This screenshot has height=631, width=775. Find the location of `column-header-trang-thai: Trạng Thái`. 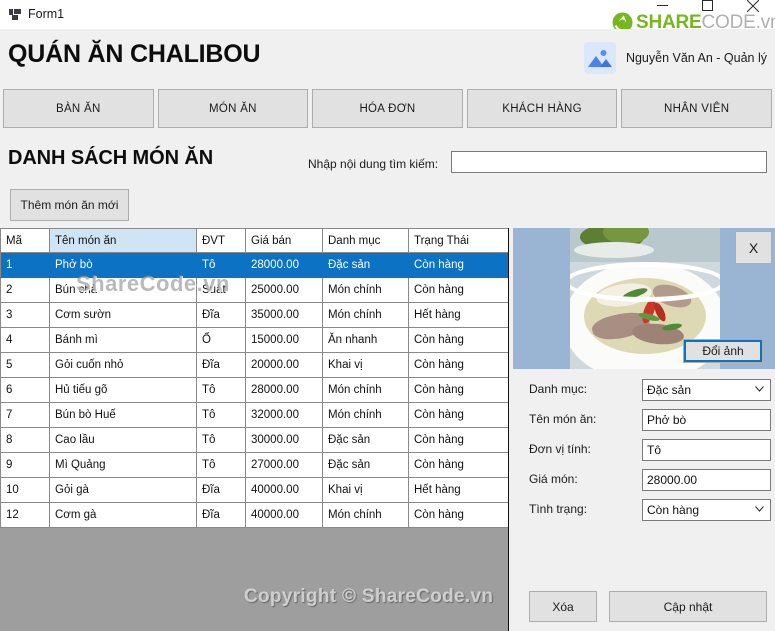

column-header-trang-thai: Trạng Thái is located at coordinates (458, 240).